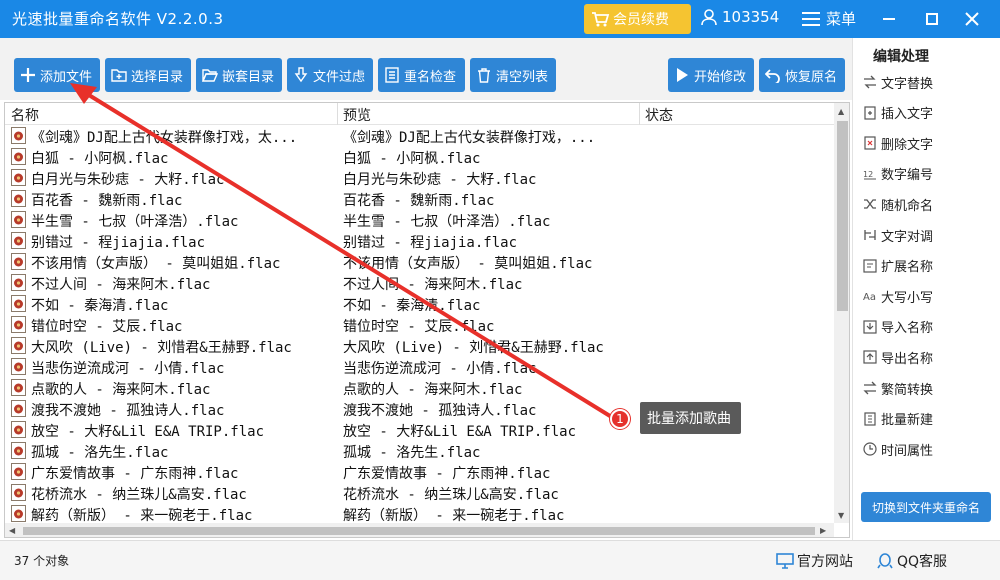 The height and width of the screenshot is (580, 1000). I want to click on table-row: 广东爱情故事 - 广东雨神.flac 广东爱情故事 - 广东雨神.flac, so click(420, 471).